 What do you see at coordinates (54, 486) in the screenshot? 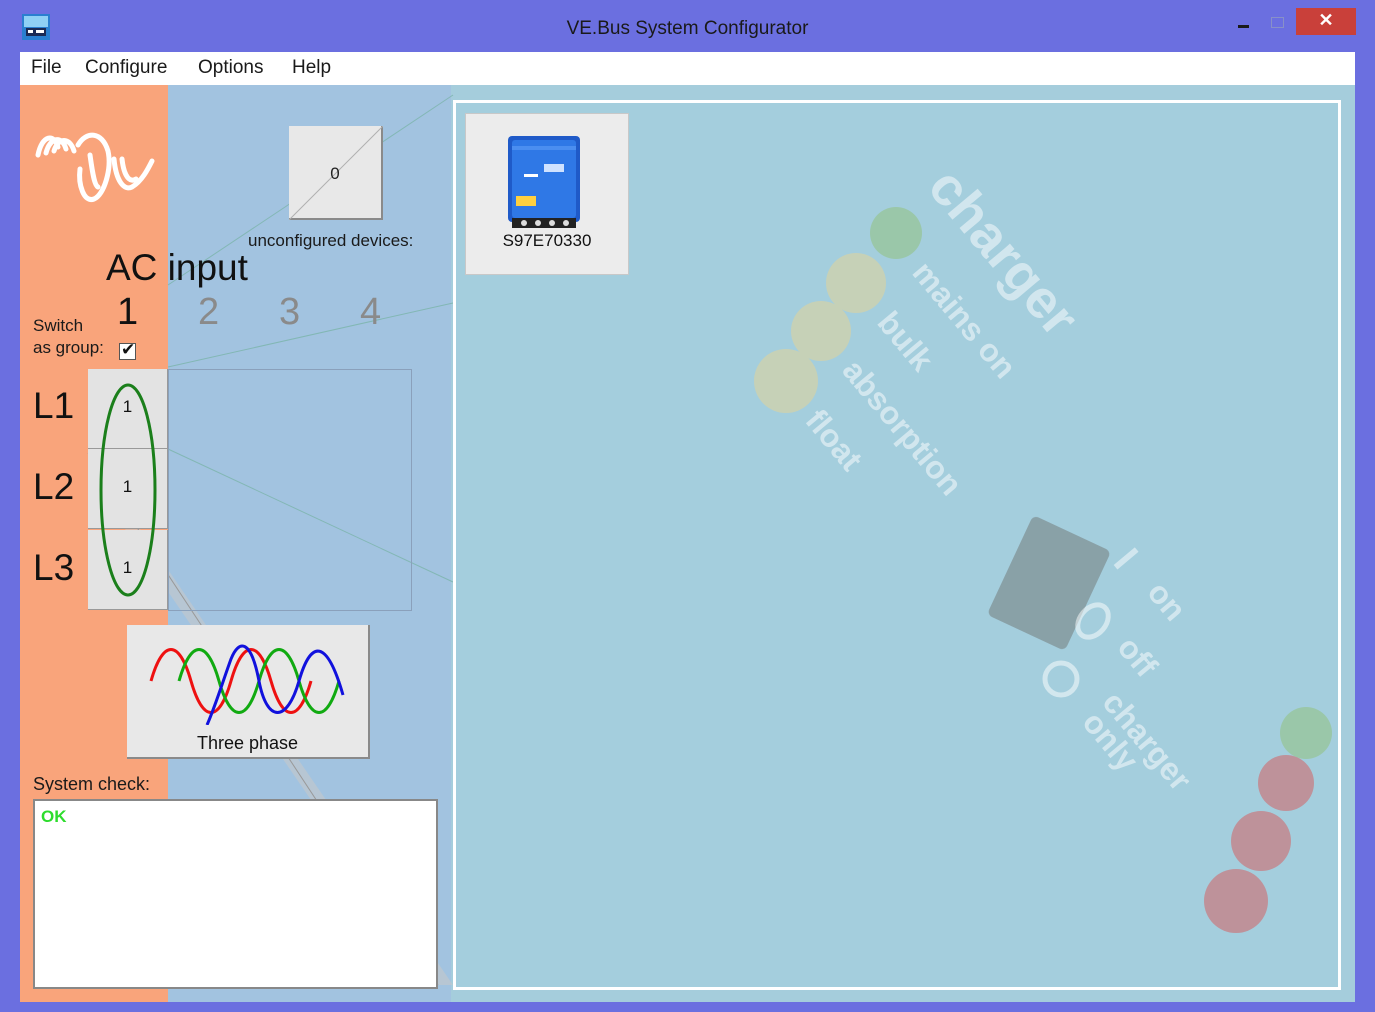
I see `phase-label-l2: L2` at bounding box center [54, 486].